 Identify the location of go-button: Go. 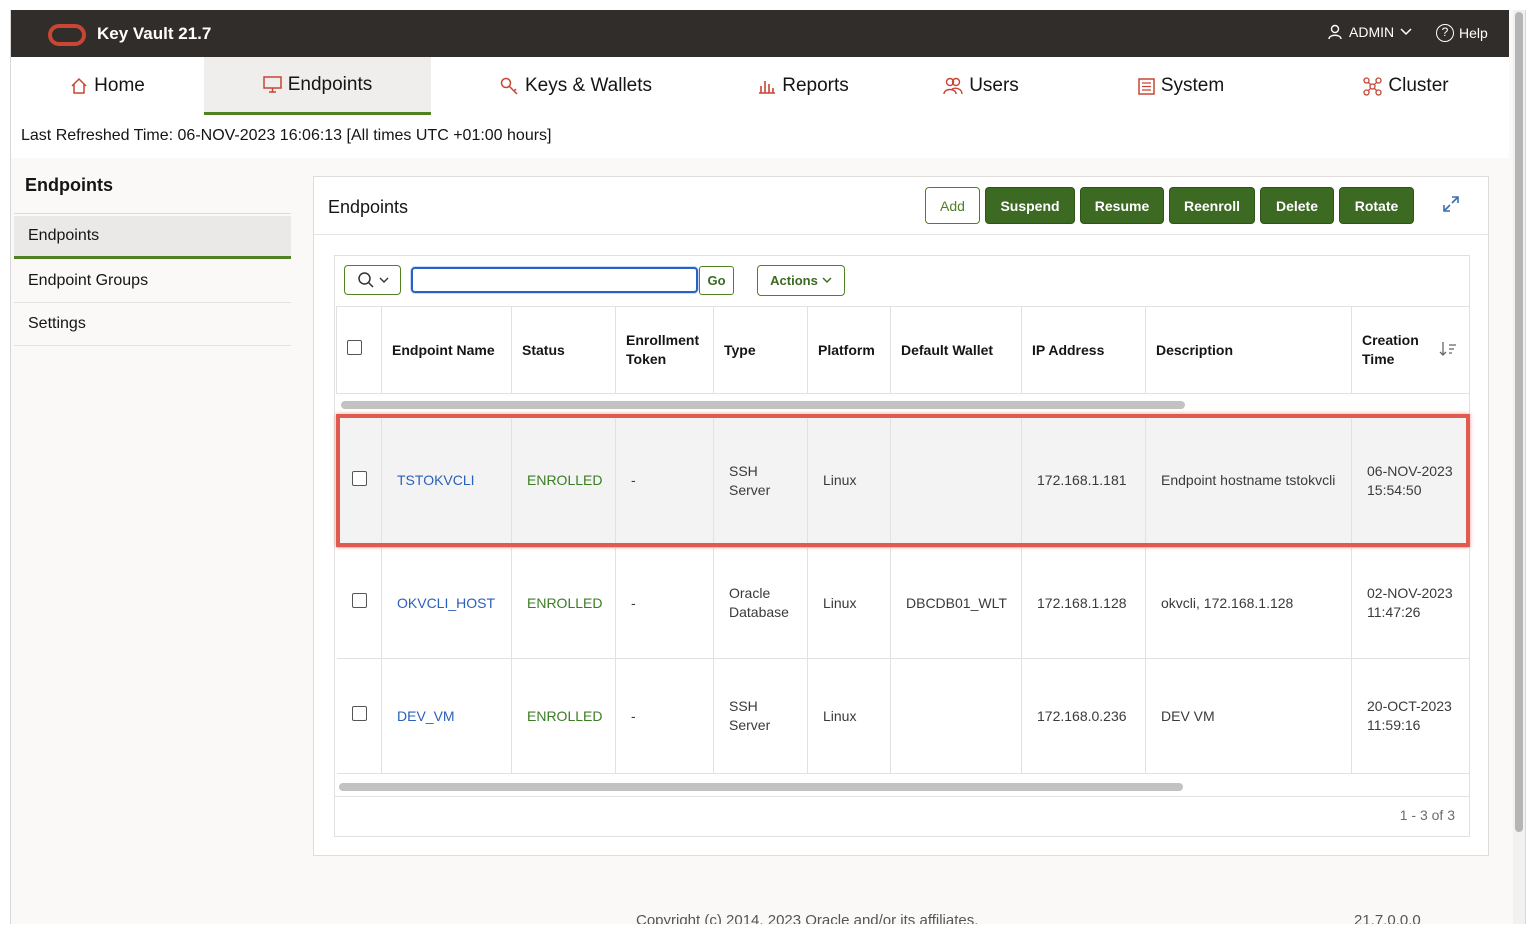
(716, 280).